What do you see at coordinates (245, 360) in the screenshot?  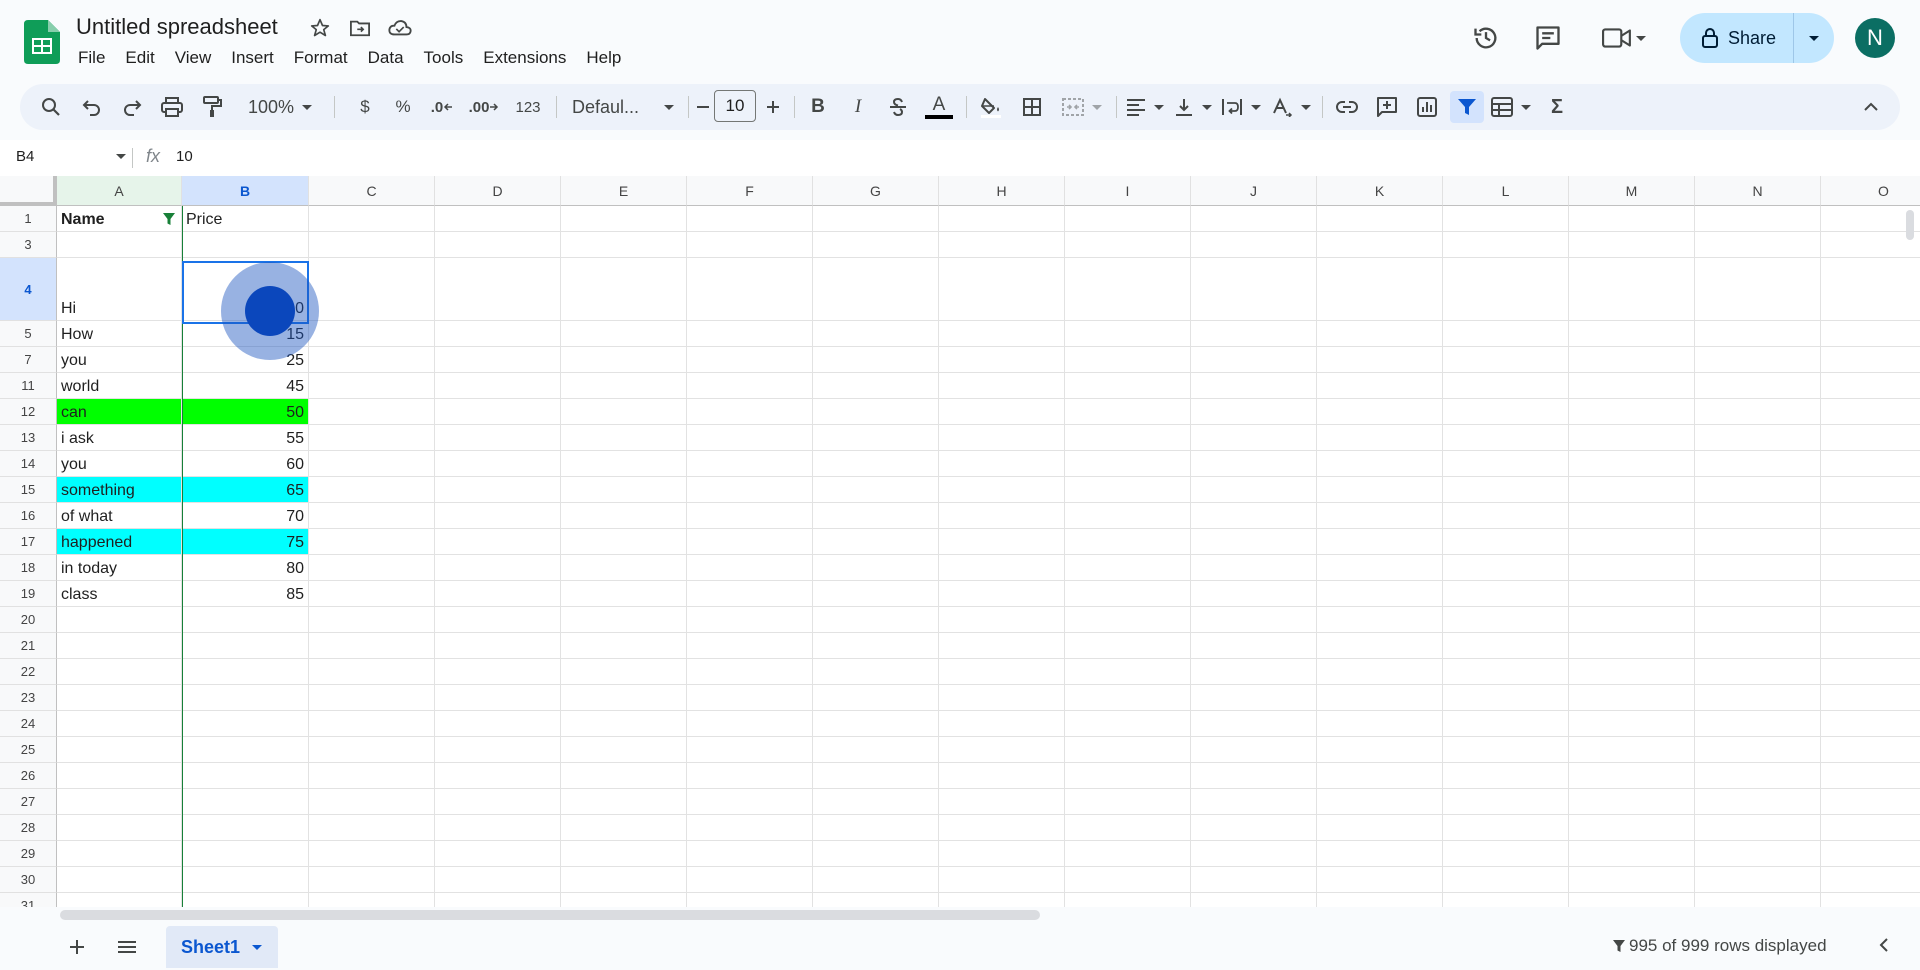 I see `cell-b7: 25` at bounding box center [245, 360].